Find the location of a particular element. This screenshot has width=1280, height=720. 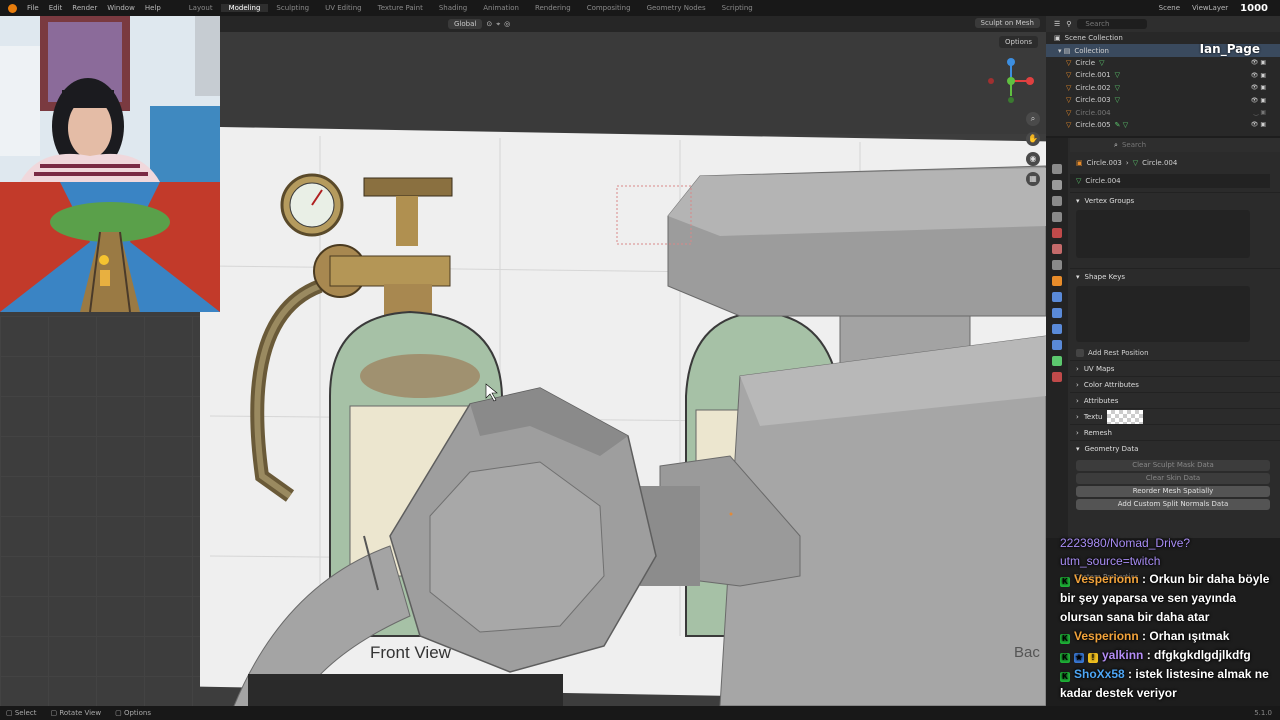

bits-badge-icon: ! is located at coordinates (1093, 658).